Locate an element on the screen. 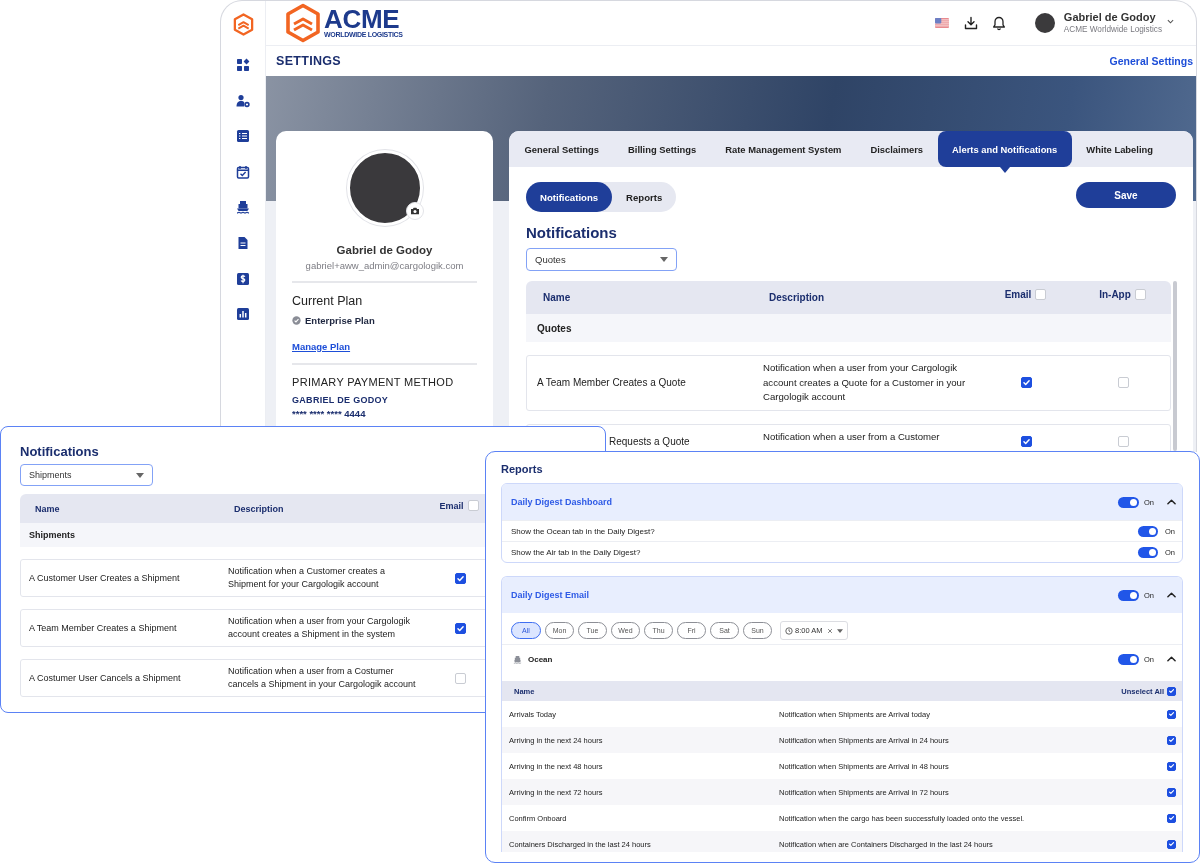 The image size is (1202, 865). payment-heading: PRIMARY PAYMENT METHOD is located at coordinates (373, 382).